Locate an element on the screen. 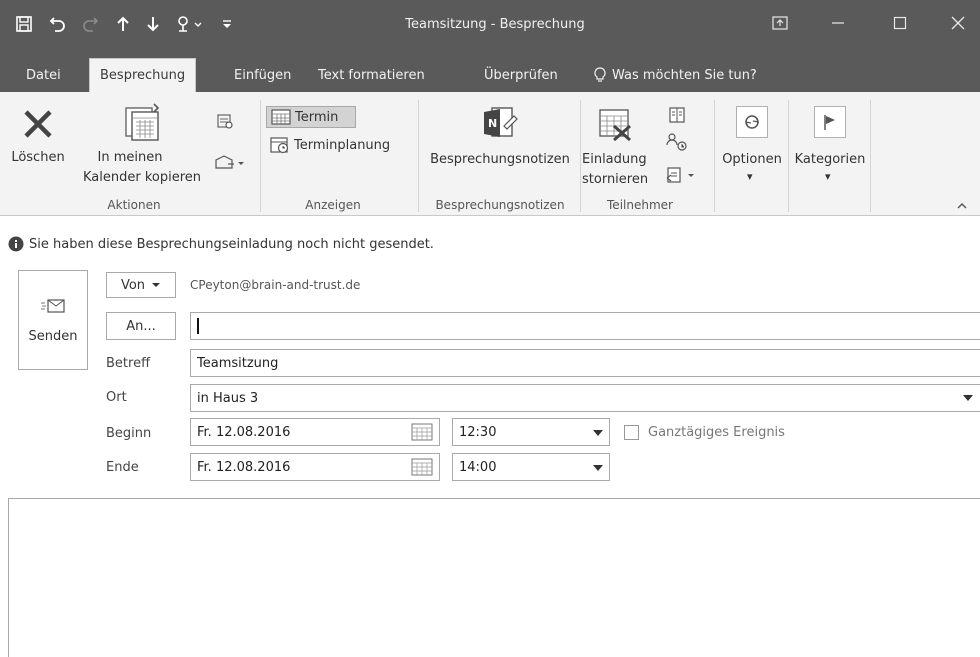  location-dropdown-icon is located at coordinates (968, 398).